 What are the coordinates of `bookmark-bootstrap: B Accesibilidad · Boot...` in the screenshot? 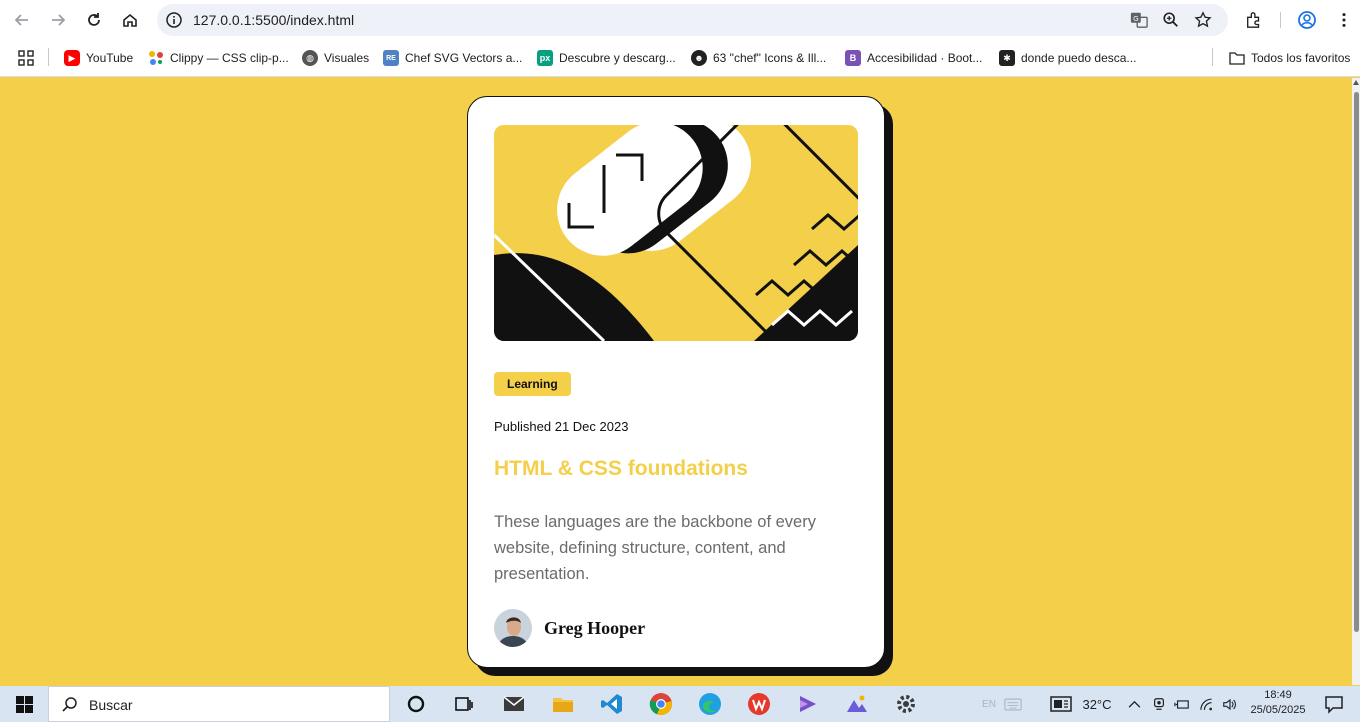 It's located at (913, 58).